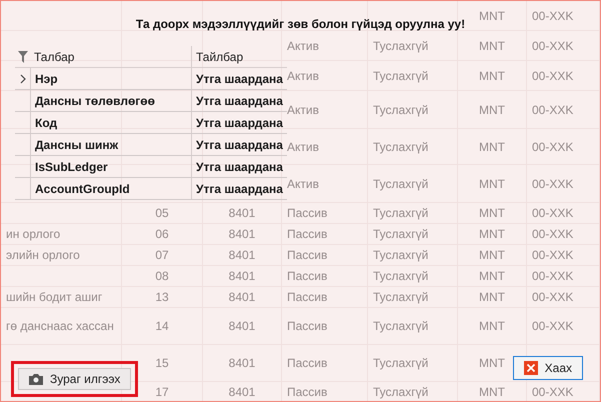  Describe the element at coordinates (162, 297) in the screenshot. I see `table-cell: 13` at that location.